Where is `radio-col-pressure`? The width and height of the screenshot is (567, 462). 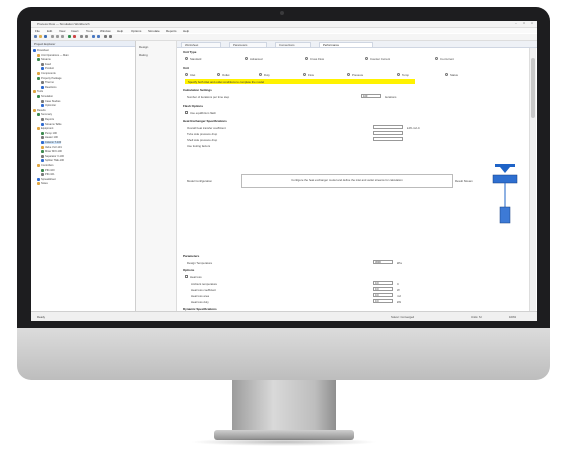 radio-col-pressure is located at coordinates (348, 74).